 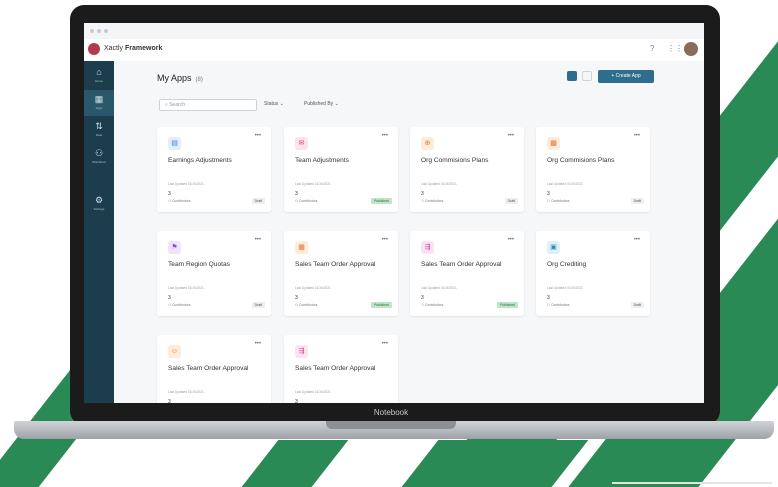 I want to click on app-title: Team Region Quotas, so click(x=199, y=264).